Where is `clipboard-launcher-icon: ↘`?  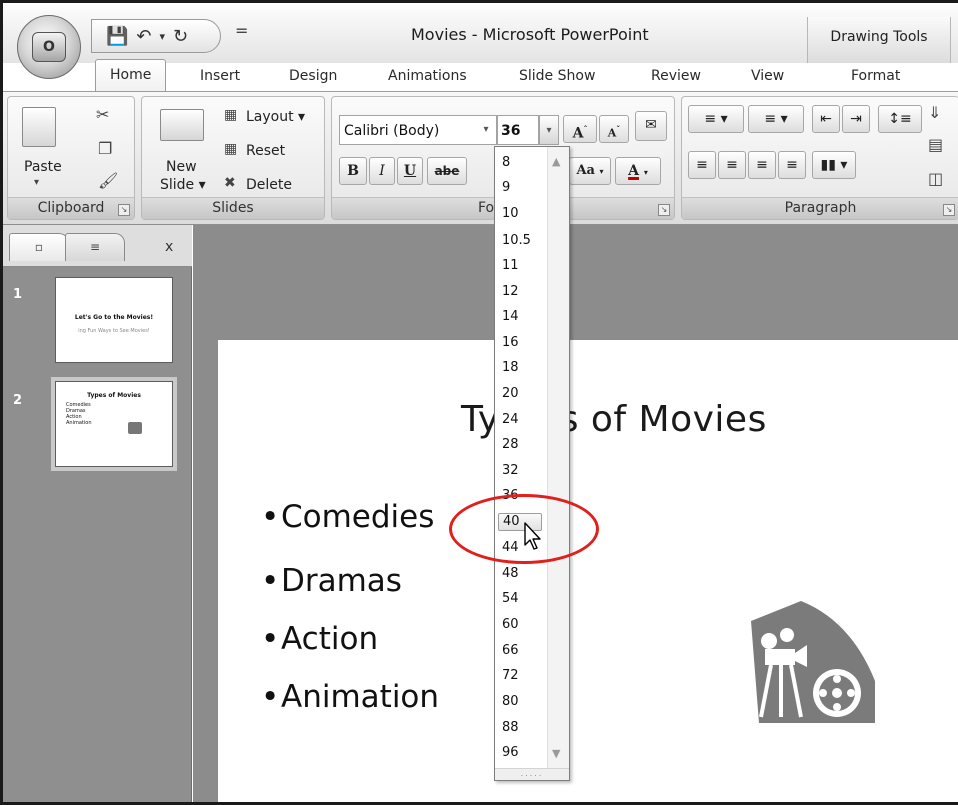 clipboard-launcher-icon: ↘ is located at coordinates (124, 210).